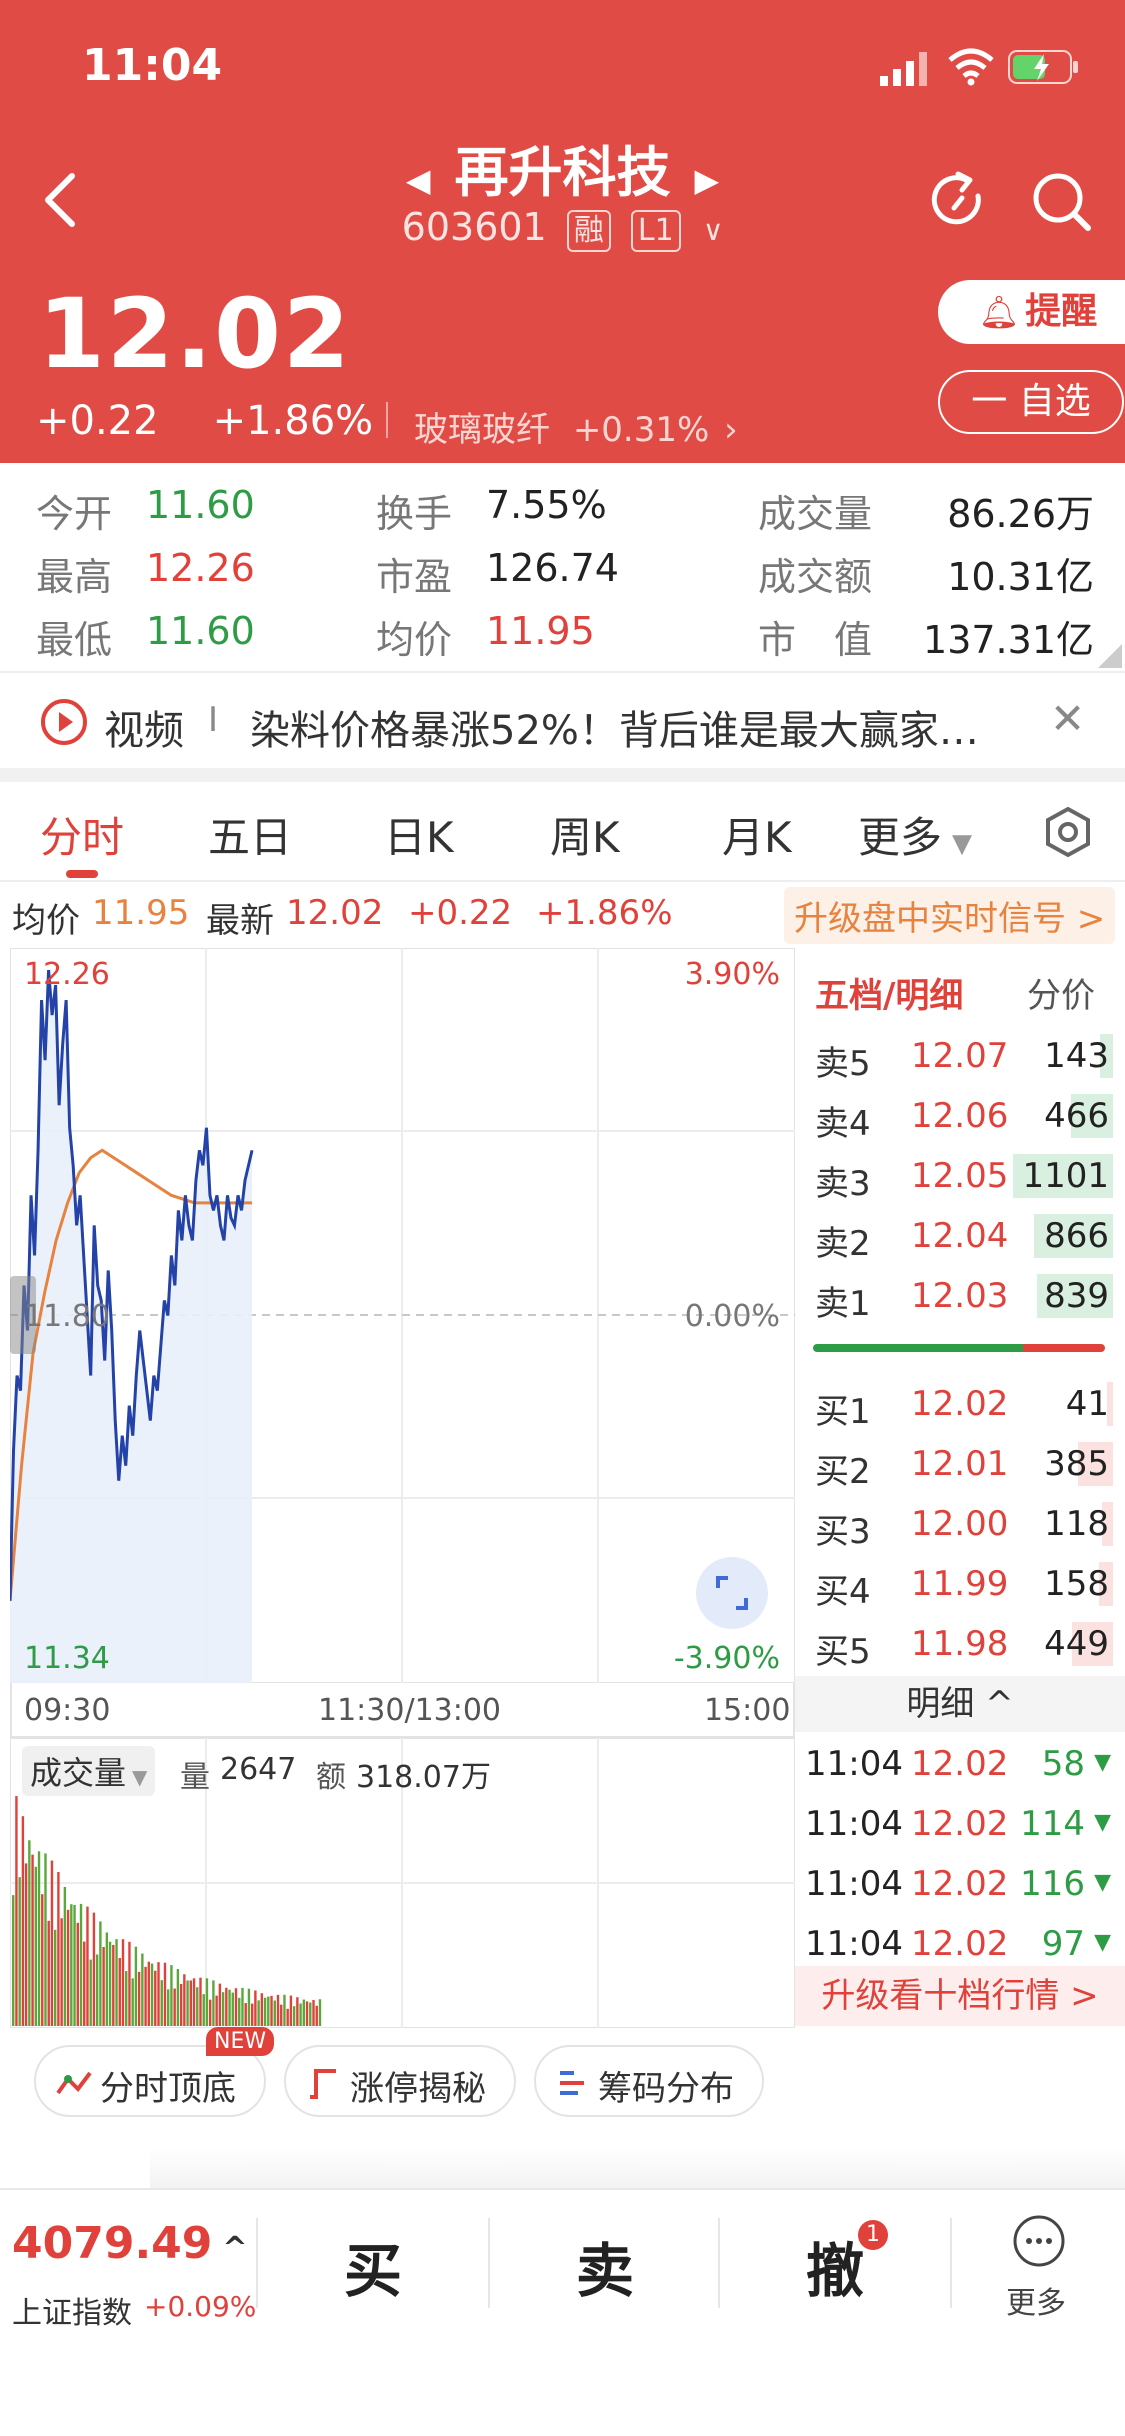  What do you see at coordinates (843, 1472) in the screenshot?
I see `order-label: 买2` at bounding box center [843, 1472].